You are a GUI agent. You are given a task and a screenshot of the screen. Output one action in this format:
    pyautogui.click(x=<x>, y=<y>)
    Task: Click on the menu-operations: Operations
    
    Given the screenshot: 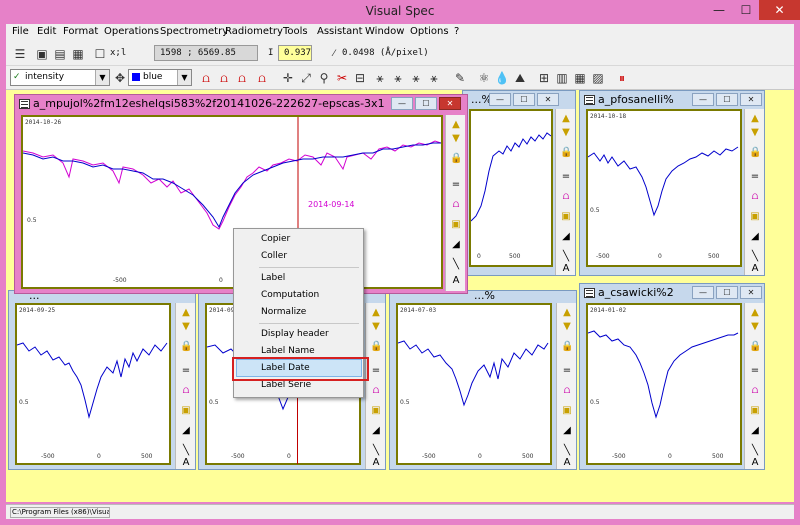 What is the action you would take?
    pyautogui.click(x=131, y=31)
    